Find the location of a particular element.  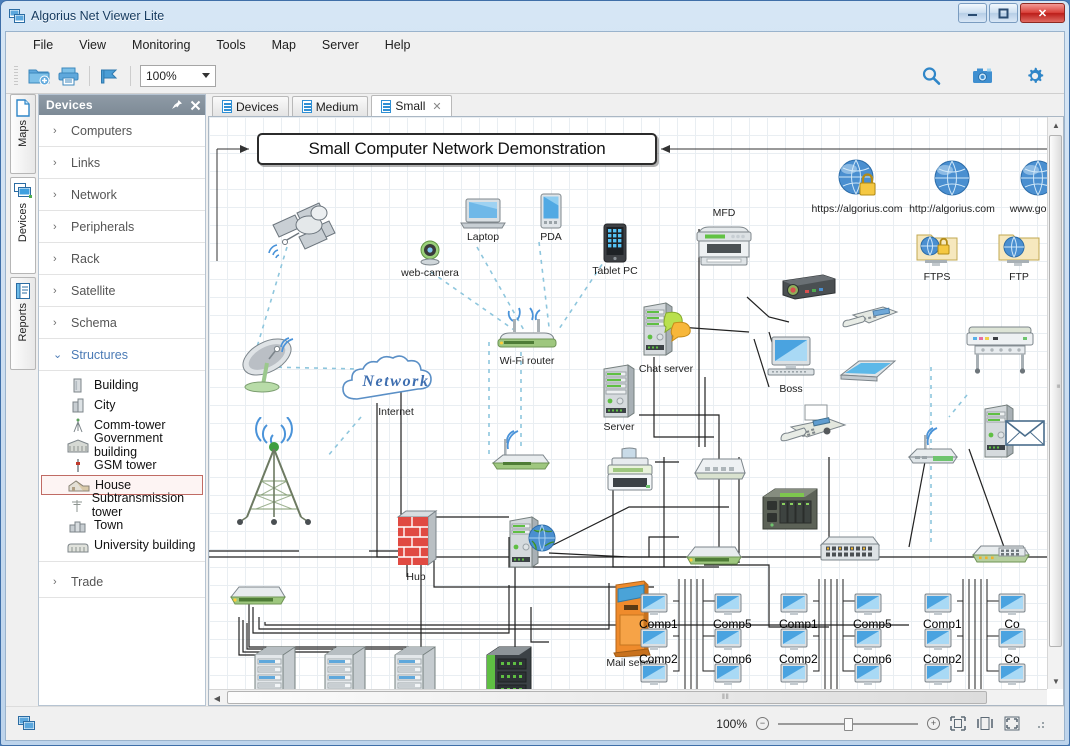

slider-knob is located at coordinates (848, 724).